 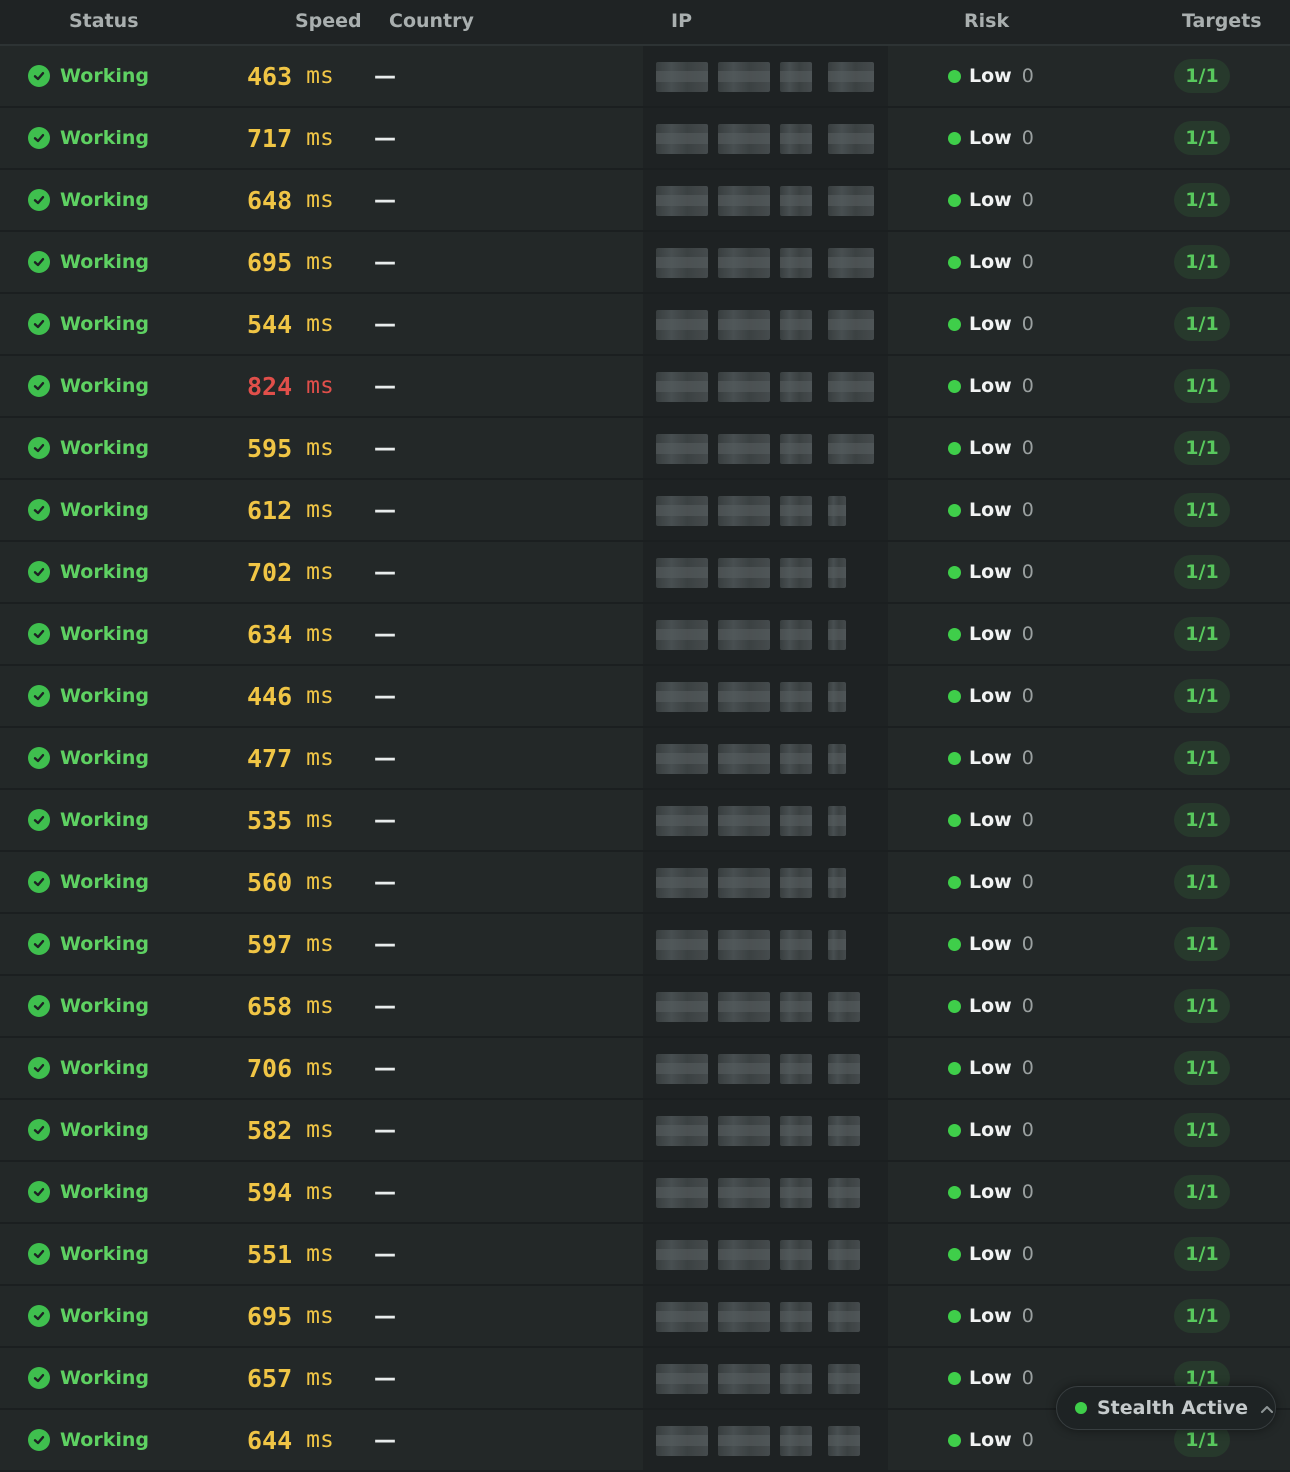 What do you see at coordinates (290, 1378) in the screenshot?
I see `speed-cell: 657 ms` at bounding box center [290, 1378].